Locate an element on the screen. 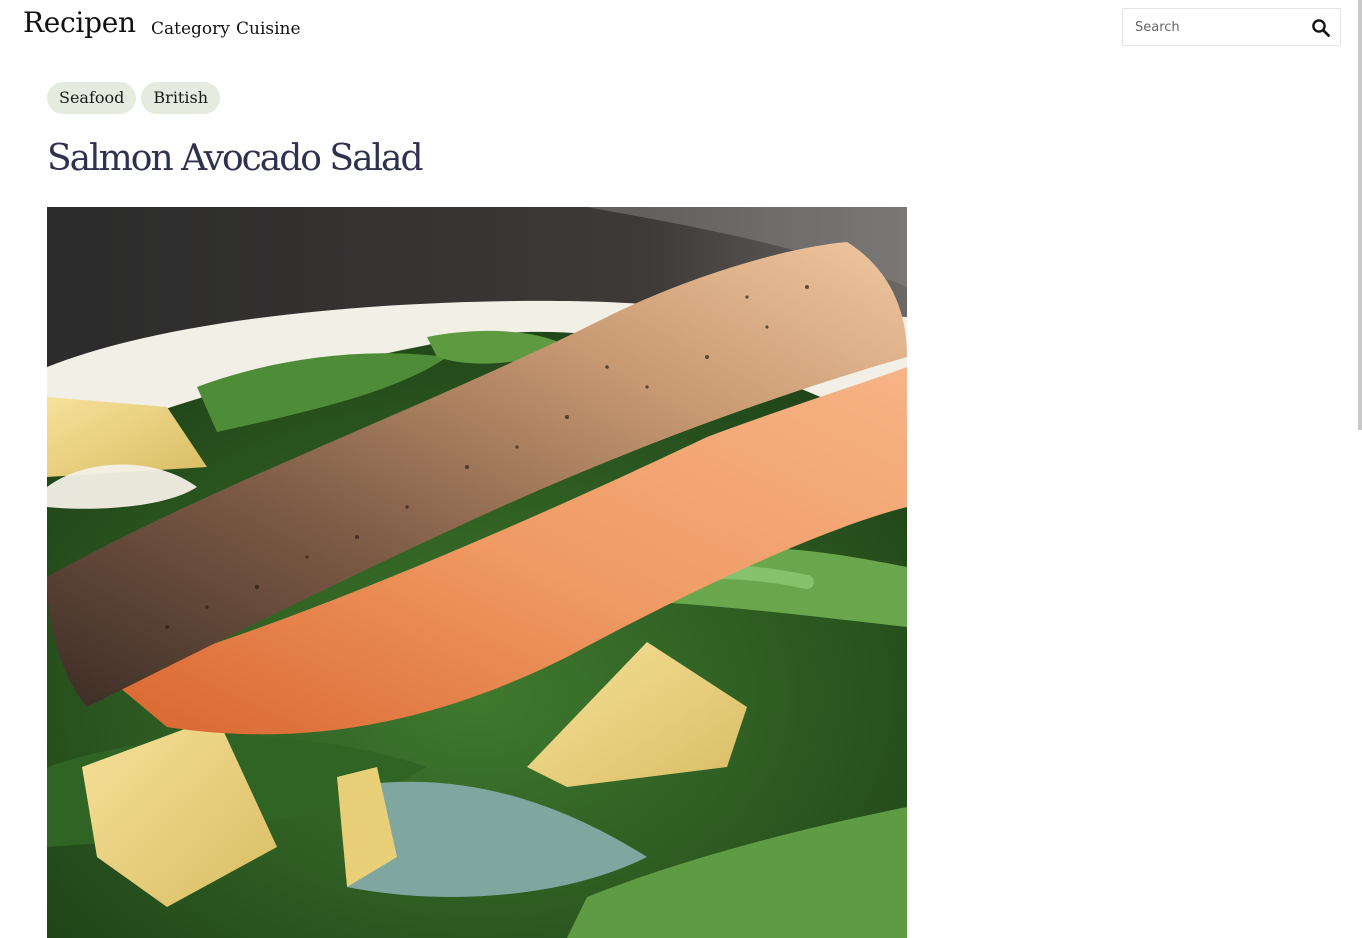 The image size is (1362, 938). site-logo: Recipen is located at coordinates (79, 22).